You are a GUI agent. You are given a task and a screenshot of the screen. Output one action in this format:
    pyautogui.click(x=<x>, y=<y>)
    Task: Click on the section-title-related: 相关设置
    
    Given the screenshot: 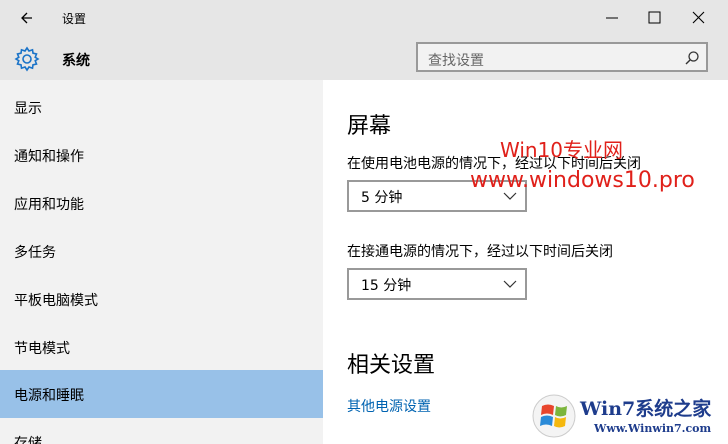 What is the action you would take?
    pyautogui.click(x=391, y=365)
    